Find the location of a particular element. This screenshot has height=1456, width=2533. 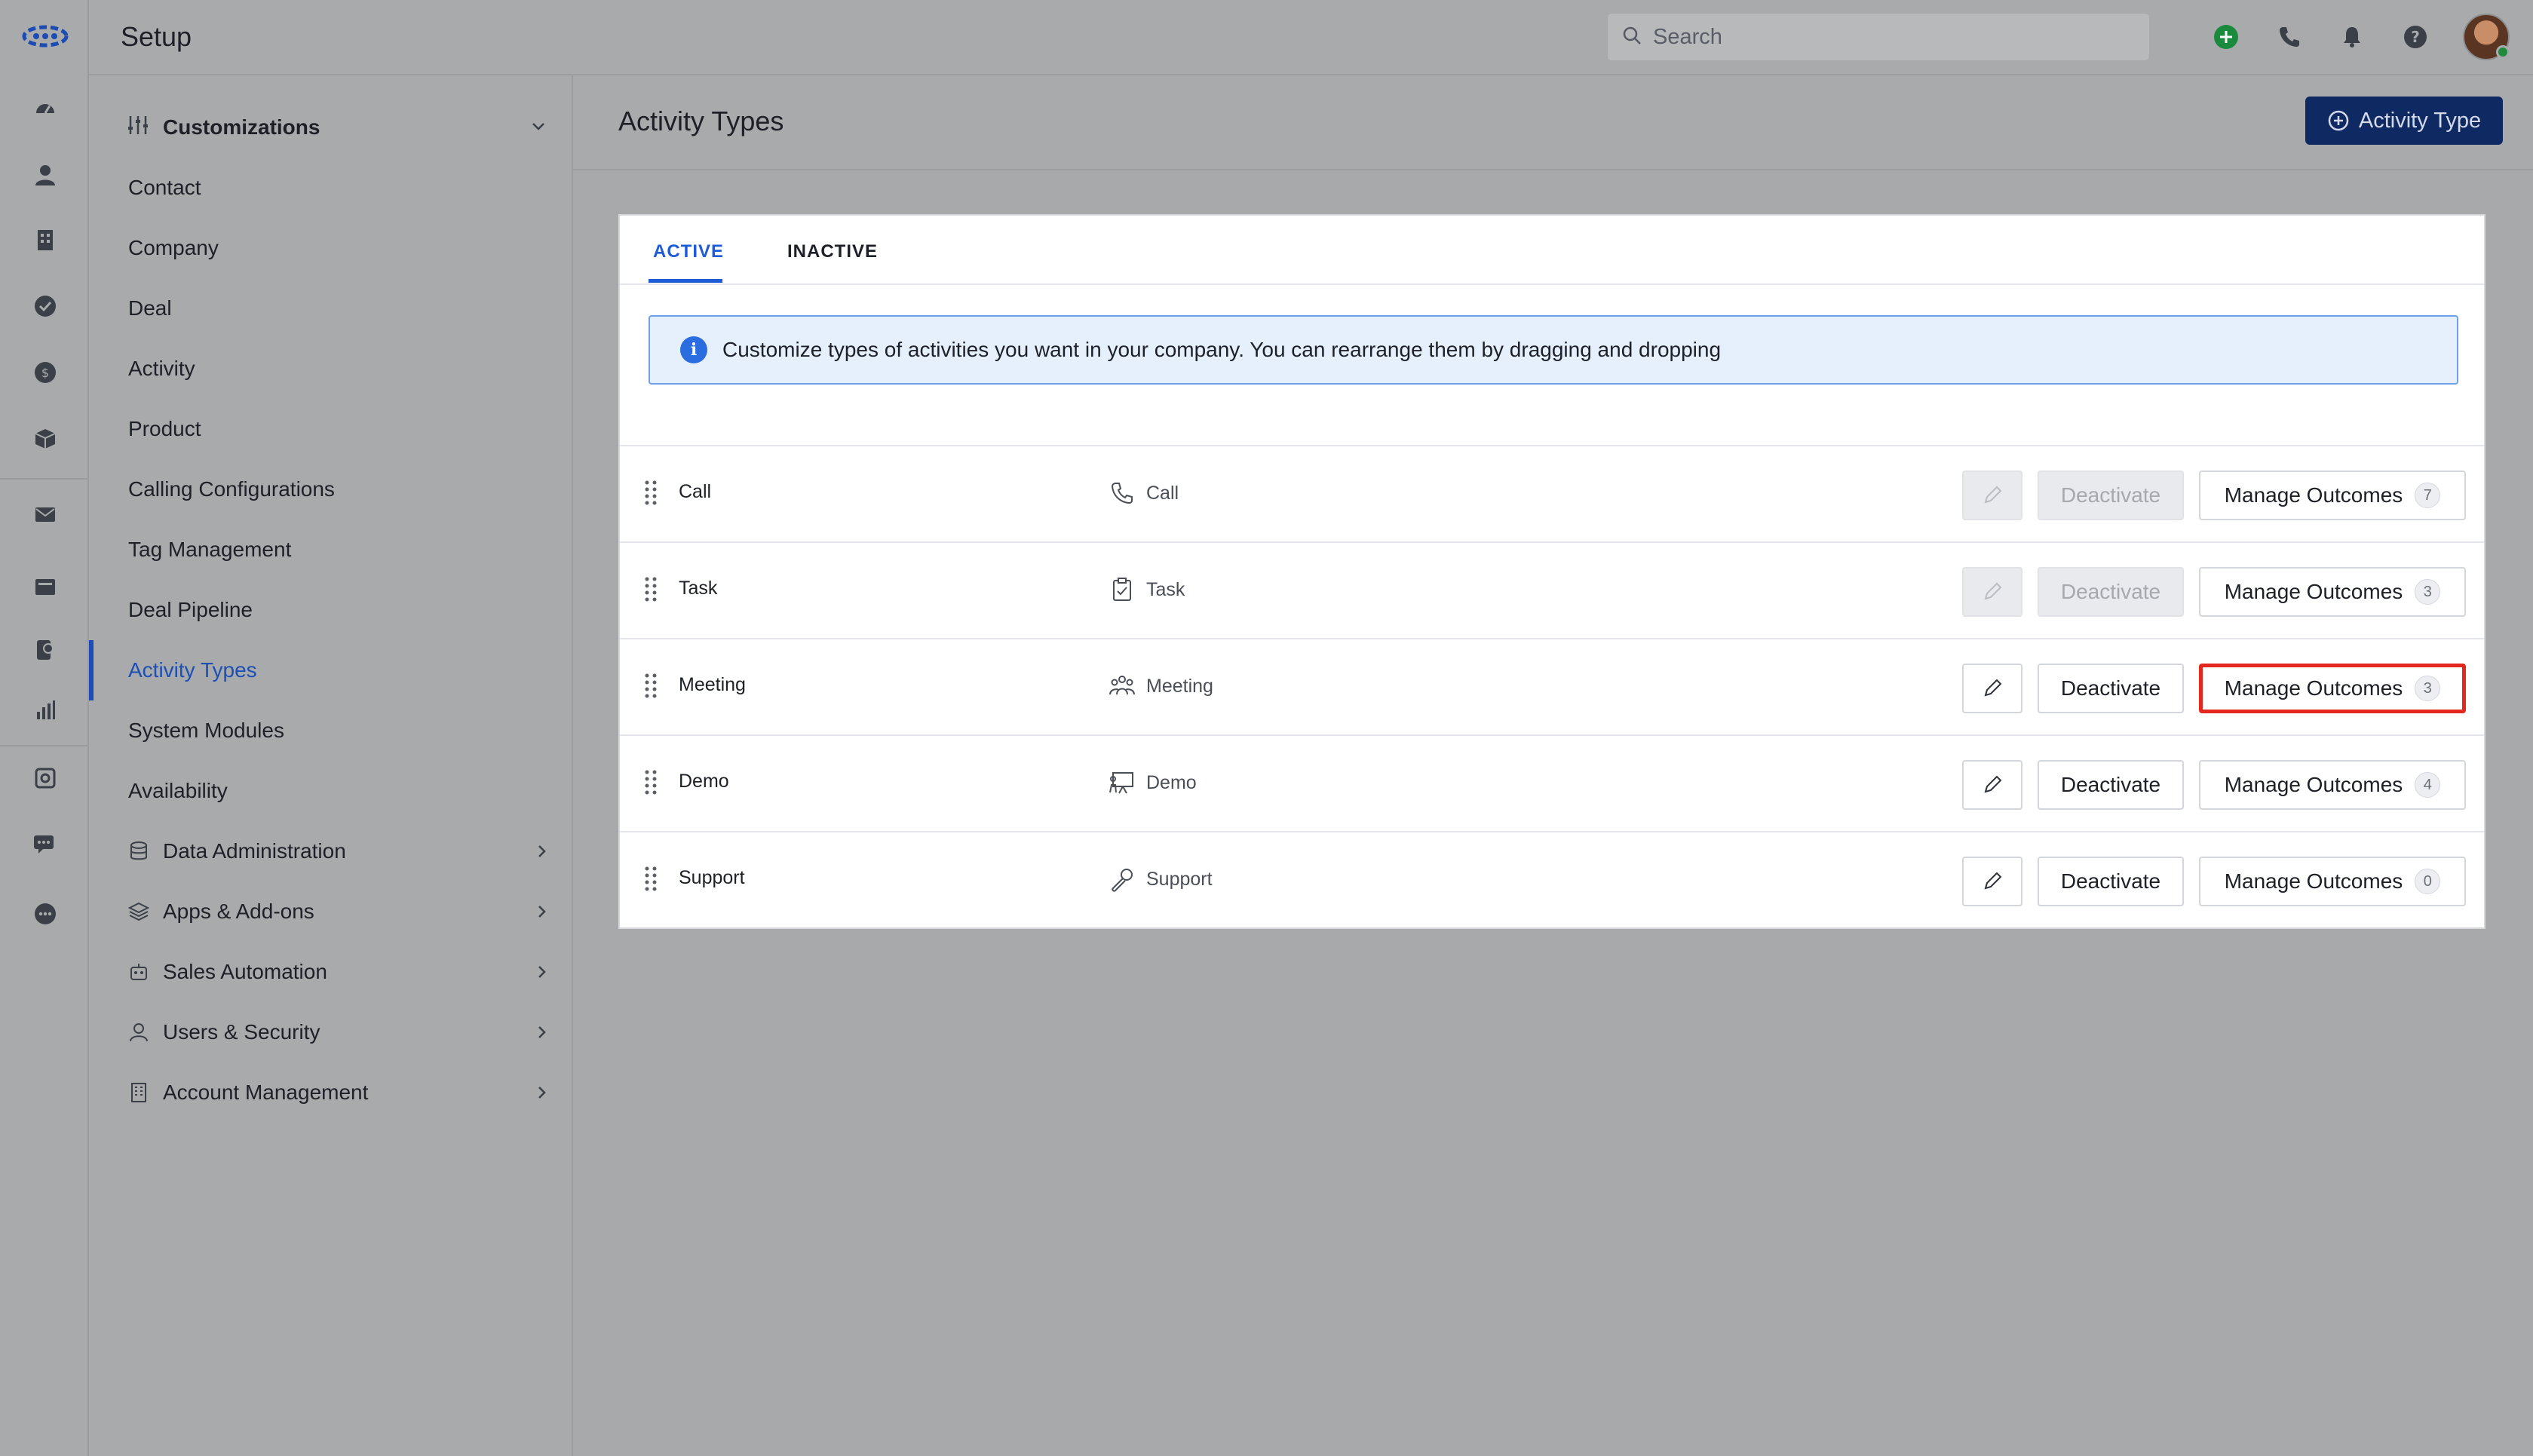

activity-name: Meeting is located at coordinates (712, 684).